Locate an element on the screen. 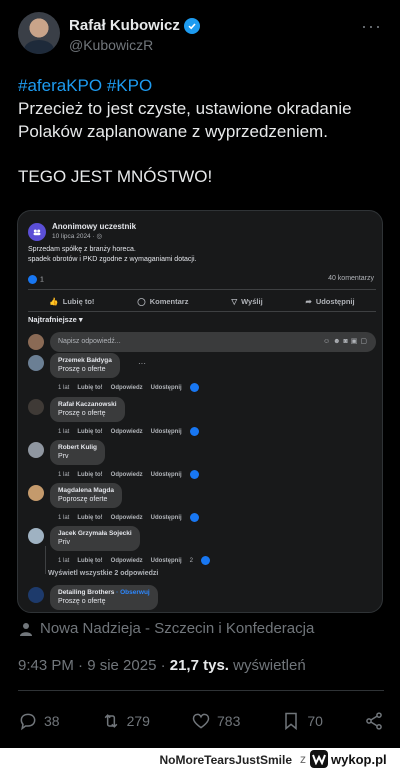 The image size is (400, 770). author-handle: @KubowiczR is located at coordinates (111, 45).